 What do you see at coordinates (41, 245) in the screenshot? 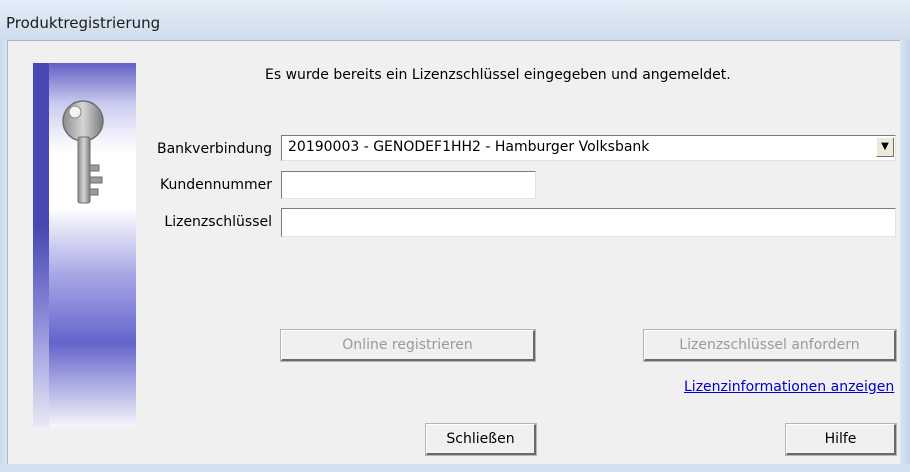
I see `sidebar-band` at bounding box center [41, 245].